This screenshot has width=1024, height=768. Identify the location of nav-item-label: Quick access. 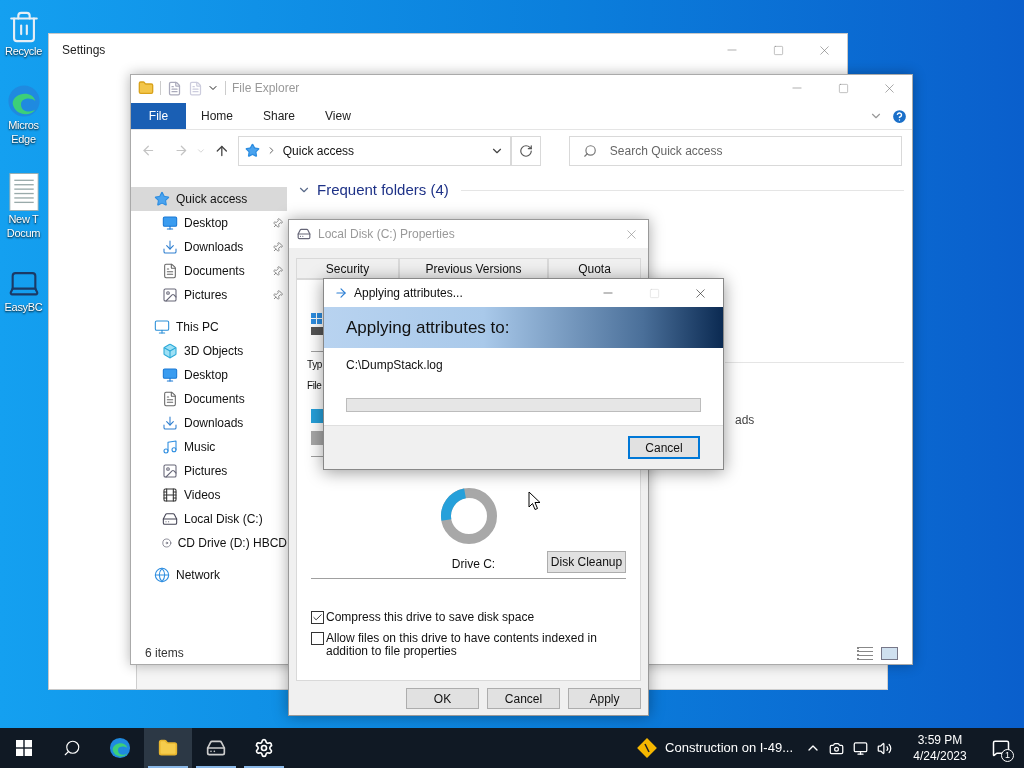
(212, 199).